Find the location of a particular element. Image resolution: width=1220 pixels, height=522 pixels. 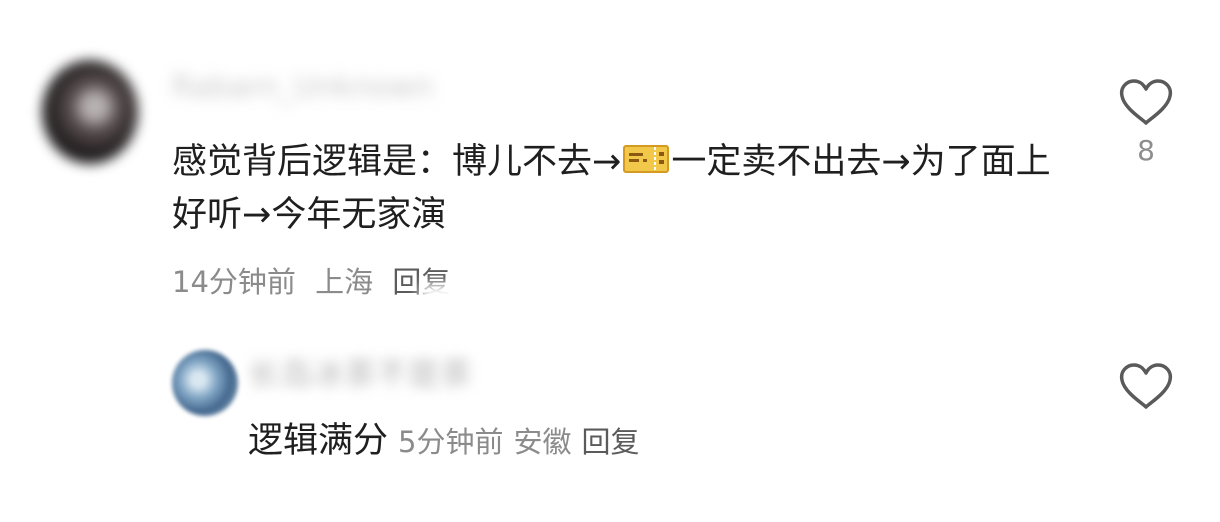

reply-time: 5分钟前 is located at coordinates (451, 442).